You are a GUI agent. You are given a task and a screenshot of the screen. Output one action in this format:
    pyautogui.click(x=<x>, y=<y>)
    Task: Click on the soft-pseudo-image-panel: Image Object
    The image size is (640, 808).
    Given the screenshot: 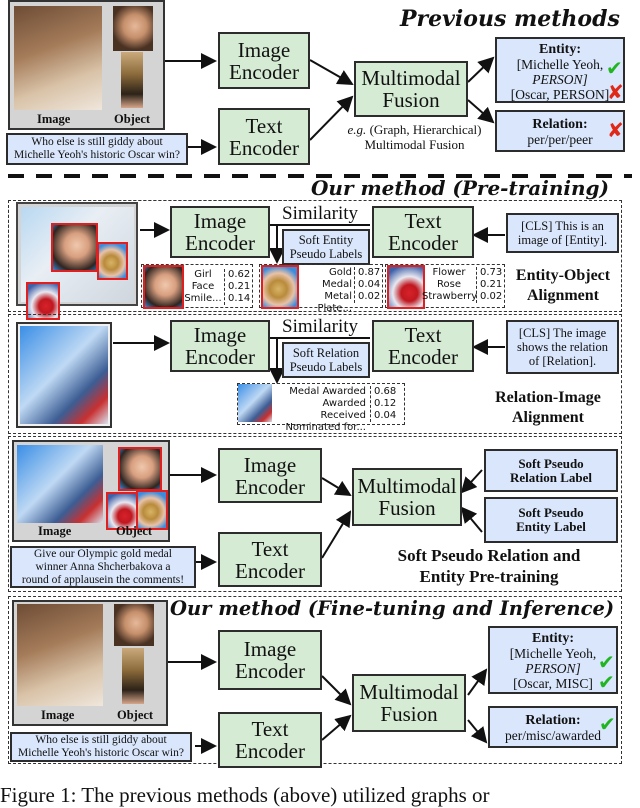 What is the action you would take?
    pyautogui.click(x=91, y=491)
    